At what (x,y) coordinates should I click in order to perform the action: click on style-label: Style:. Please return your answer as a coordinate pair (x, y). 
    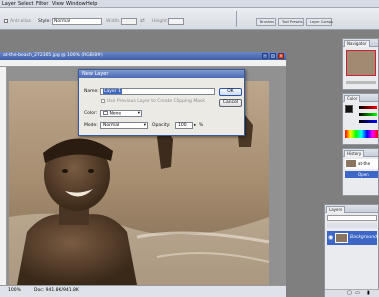
    Looking at the image, I should click on (44, 21).